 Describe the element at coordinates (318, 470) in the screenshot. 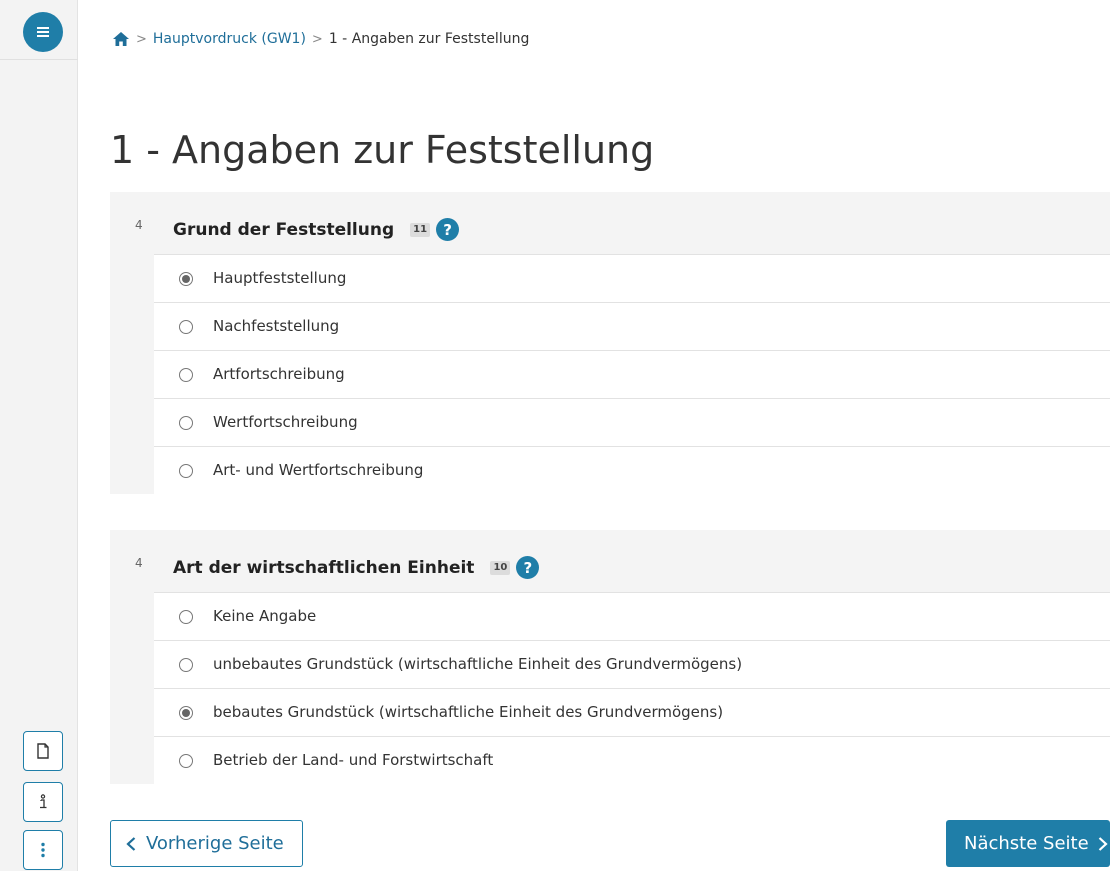

I see `radio-label: Art- und Wertfortschreibung` at that location.